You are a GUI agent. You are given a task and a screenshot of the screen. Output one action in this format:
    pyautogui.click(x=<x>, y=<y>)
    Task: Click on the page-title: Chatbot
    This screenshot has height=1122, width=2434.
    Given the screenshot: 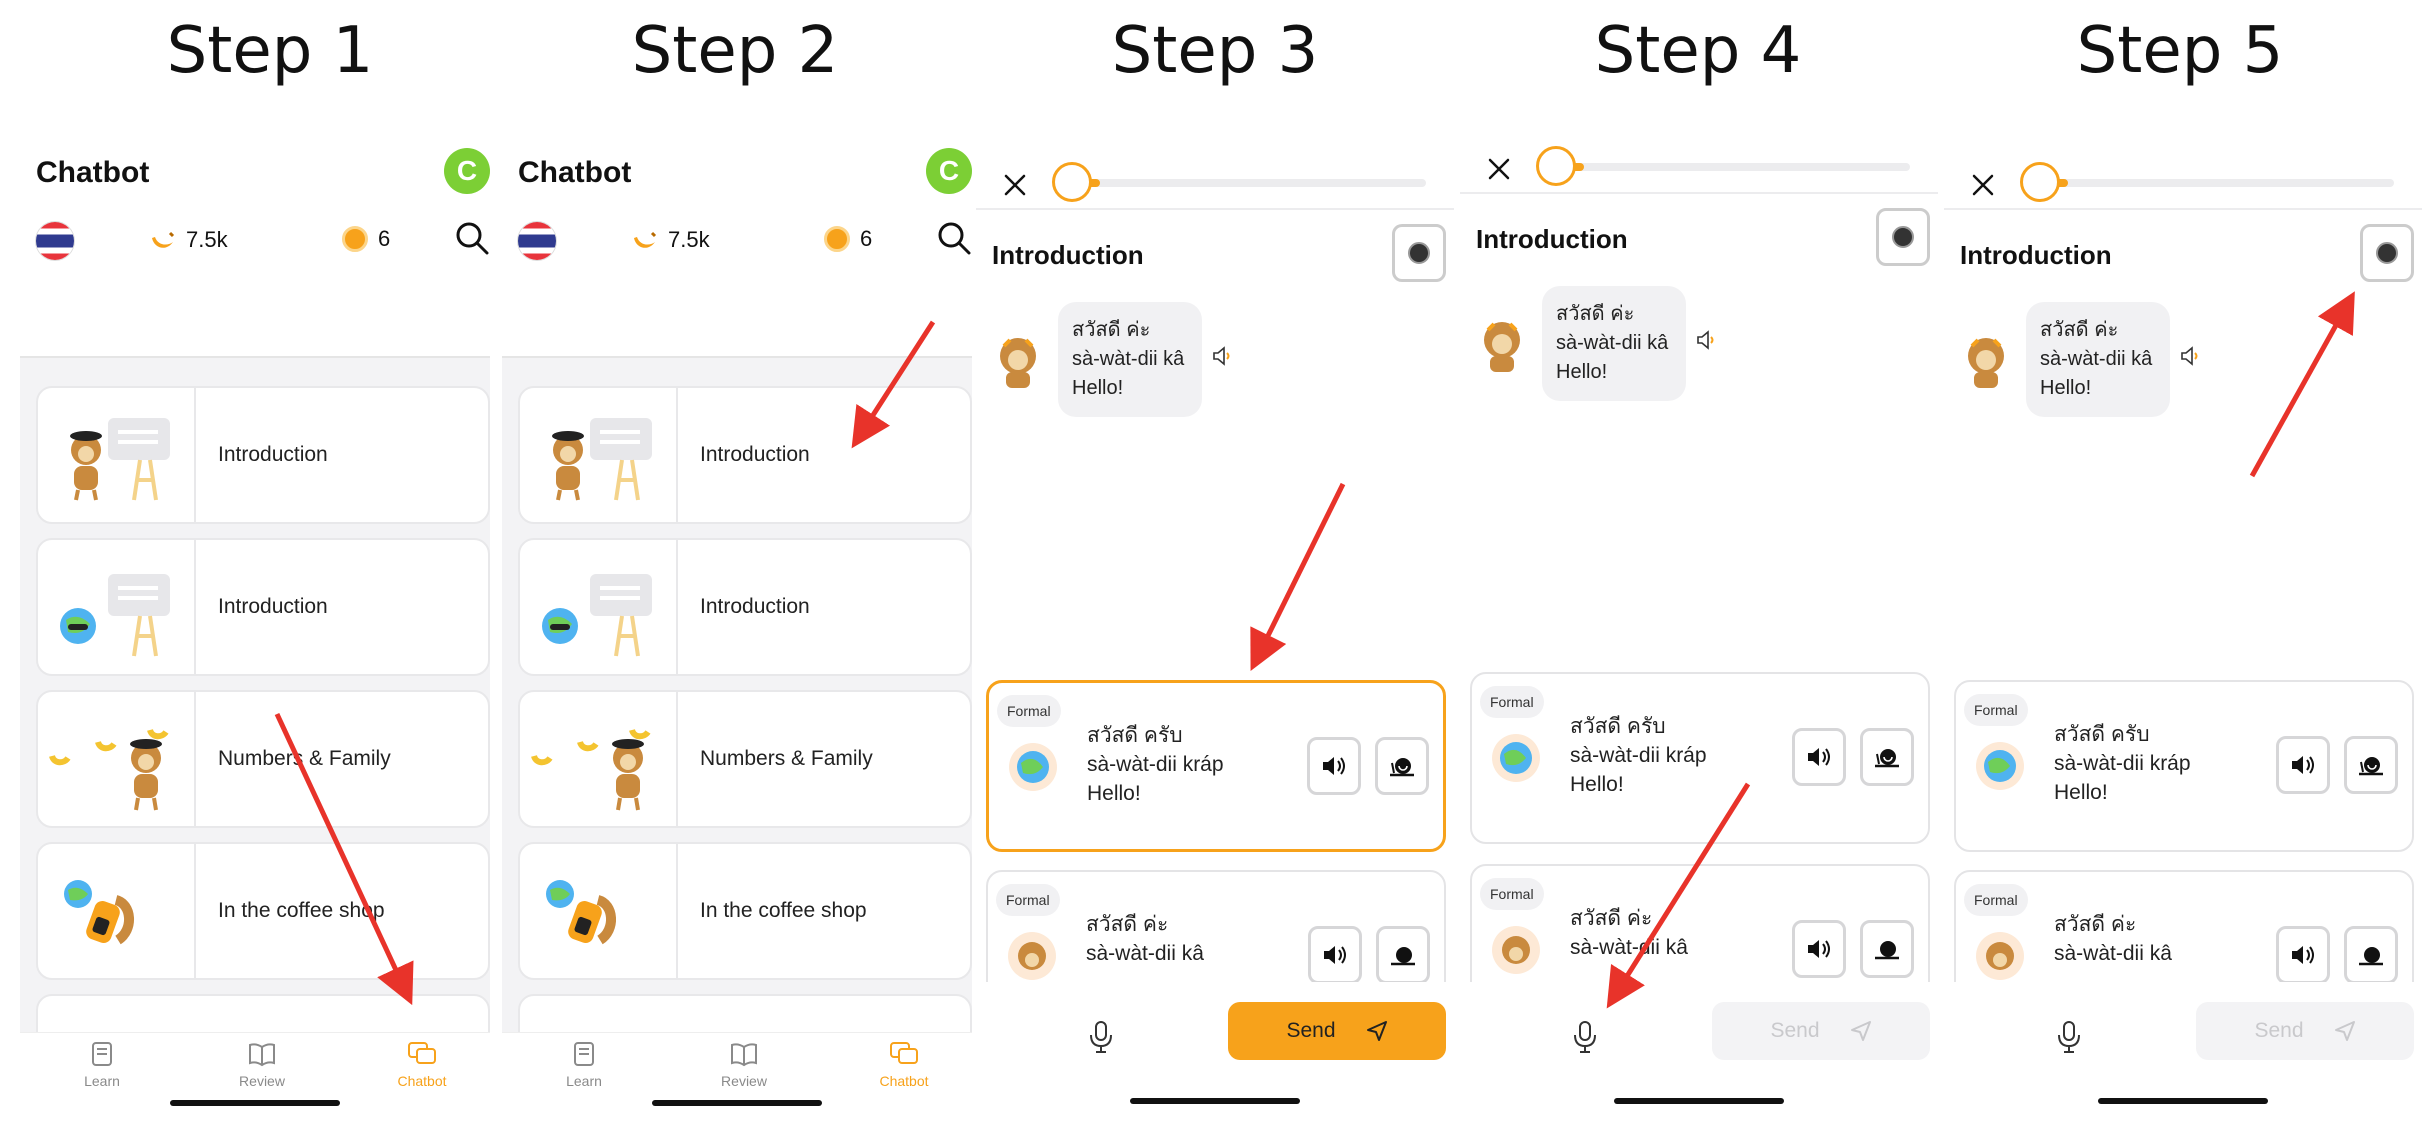 What is the action you would take?
    pyautogui.click(x=575, y=172)
    